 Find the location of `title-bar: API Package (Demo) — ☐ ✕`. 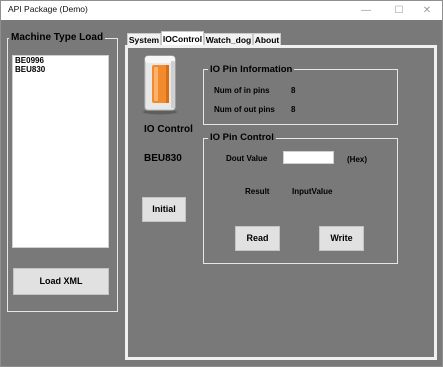

title-bar: API Package (Demo) — ☐ ✕ is located at coordinates (221, 10).